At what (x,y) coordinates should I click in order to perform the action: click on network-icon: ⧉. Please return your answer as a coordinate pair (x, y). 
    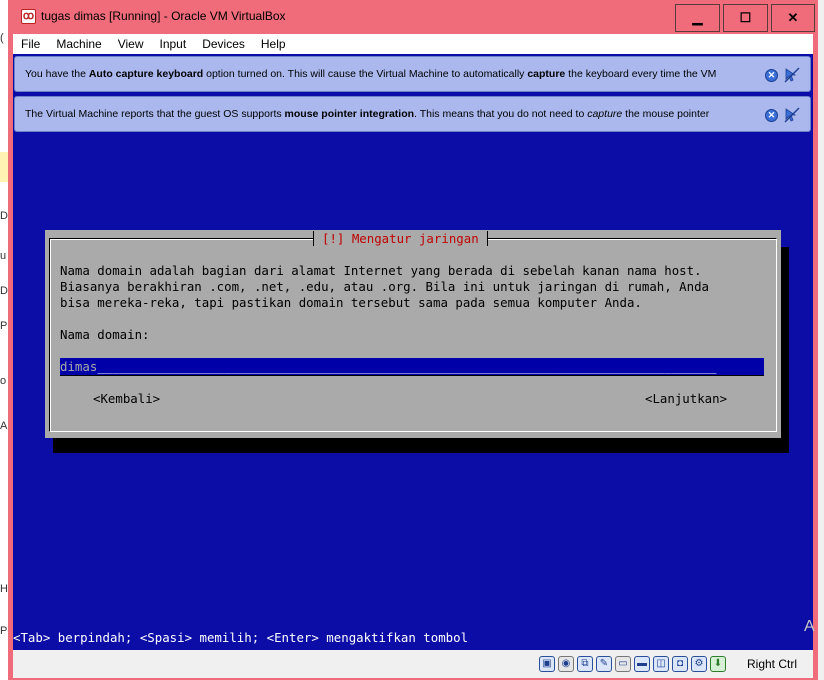
    Looking at the image, I should click on (585, 664).